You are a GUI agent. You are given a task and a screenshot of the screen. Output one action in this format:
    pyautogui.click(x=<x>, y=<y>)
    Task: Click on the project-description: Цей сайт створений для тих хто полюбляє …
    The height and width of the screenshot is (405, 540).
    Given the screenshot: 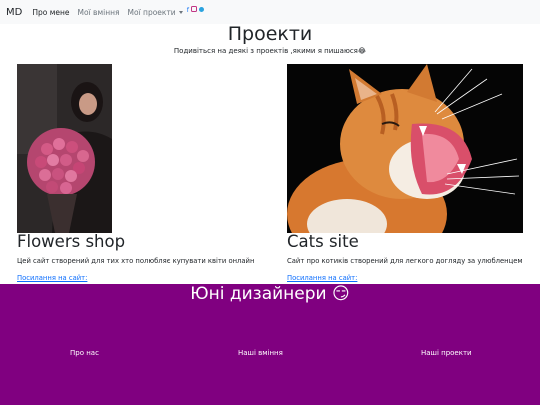 What is the action you would take?
    pyautogui.click(x=136, y=261)
    